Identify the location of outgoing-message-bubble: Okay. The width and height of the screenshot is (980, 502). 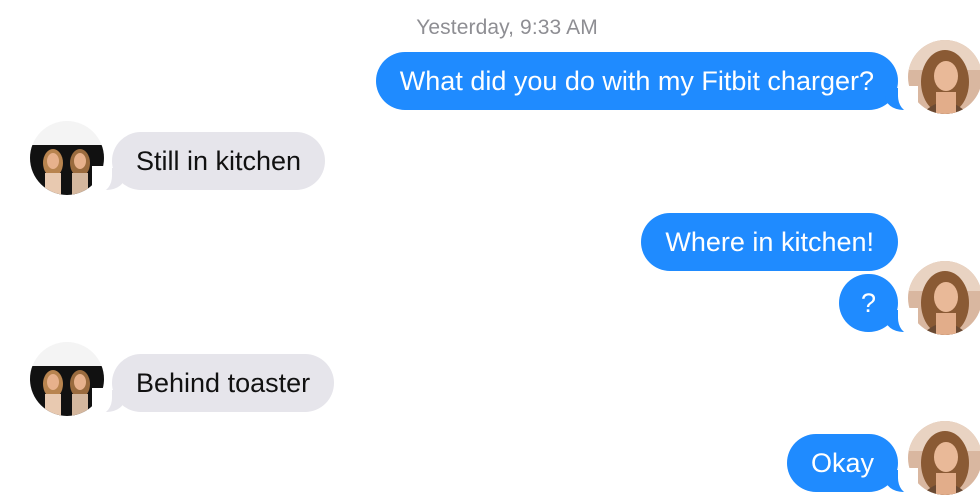
(852, 464).